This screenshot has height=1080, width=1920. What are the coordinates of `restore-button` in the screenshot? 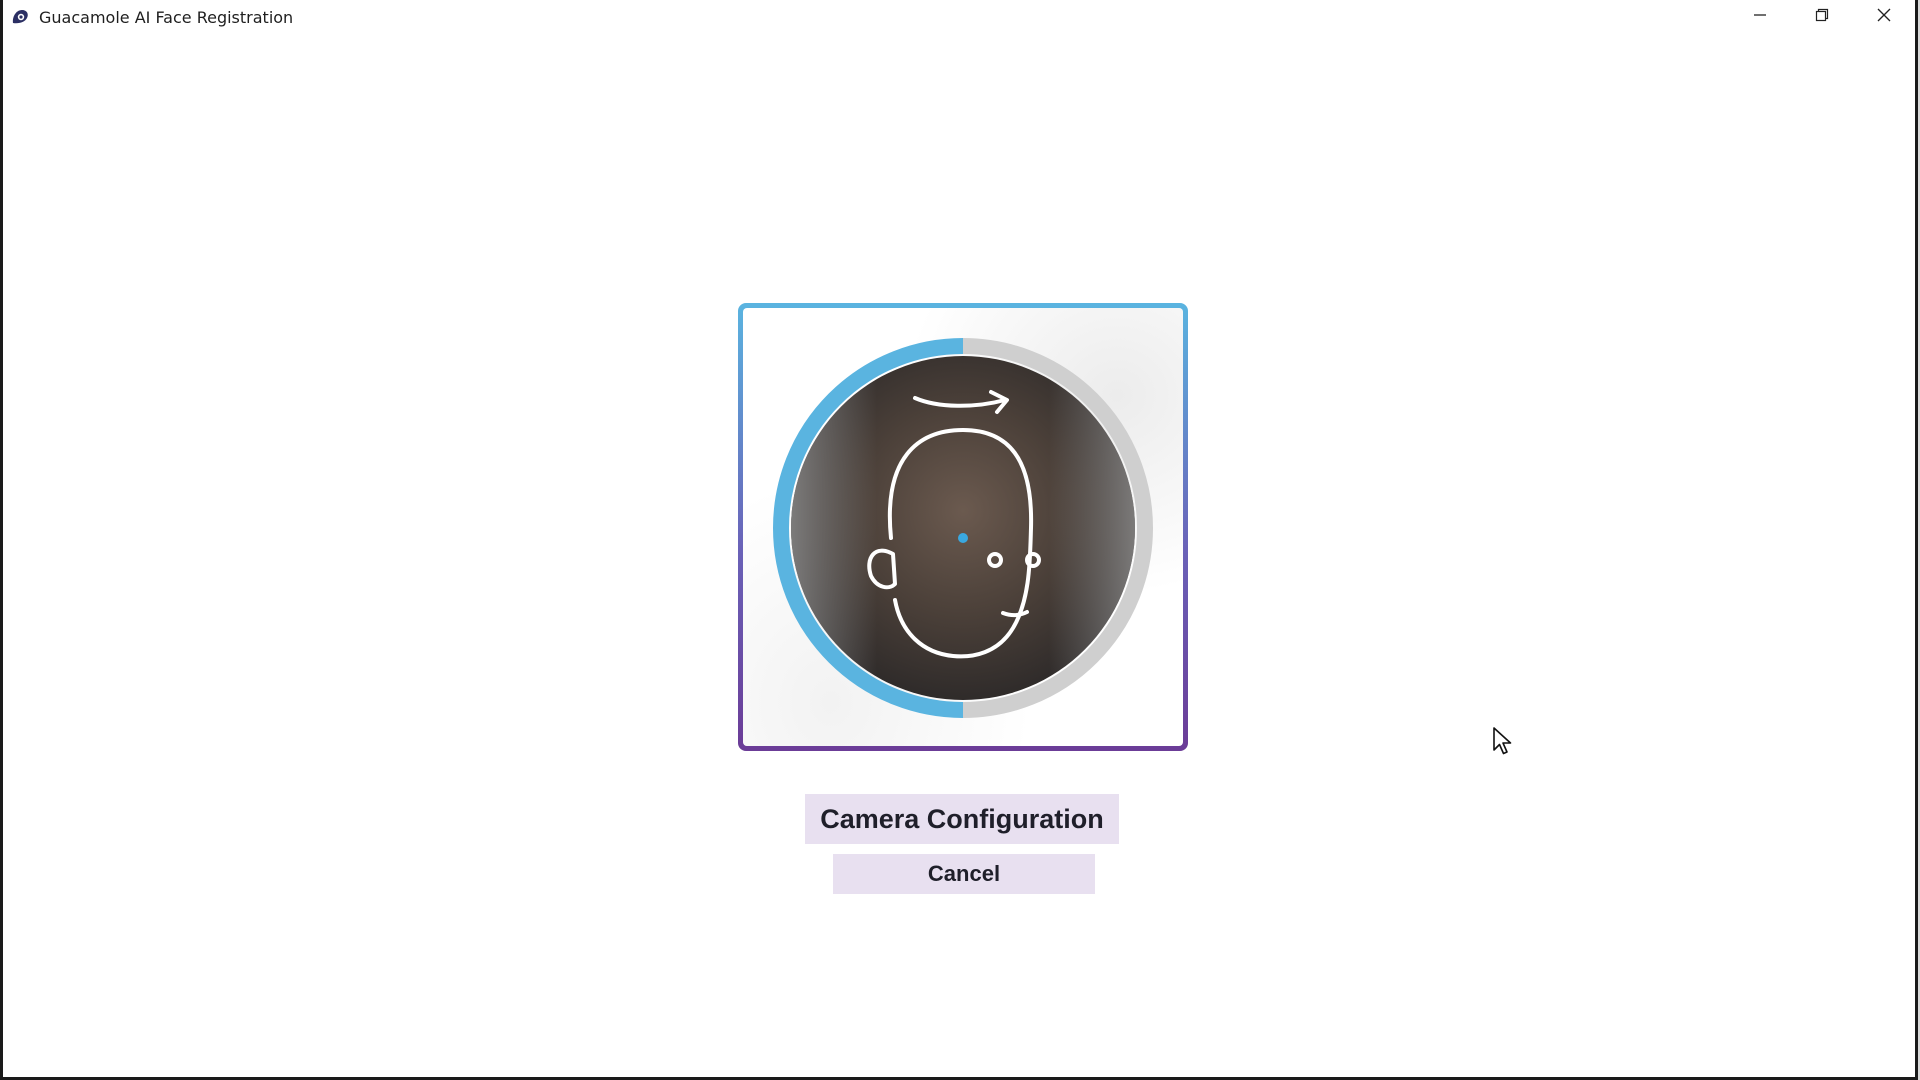 It's located at (1822, 15).